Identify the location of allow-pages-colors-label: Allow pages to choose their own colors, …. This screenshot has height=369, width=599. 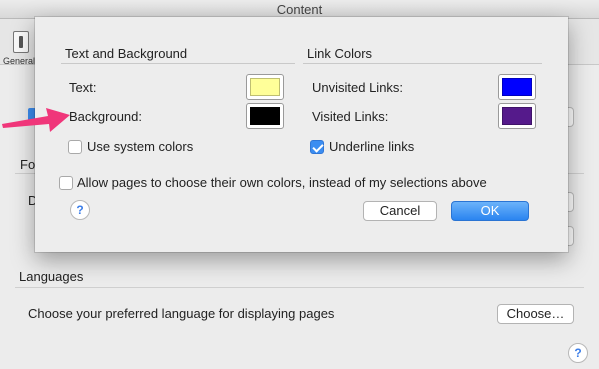
(282, 182).